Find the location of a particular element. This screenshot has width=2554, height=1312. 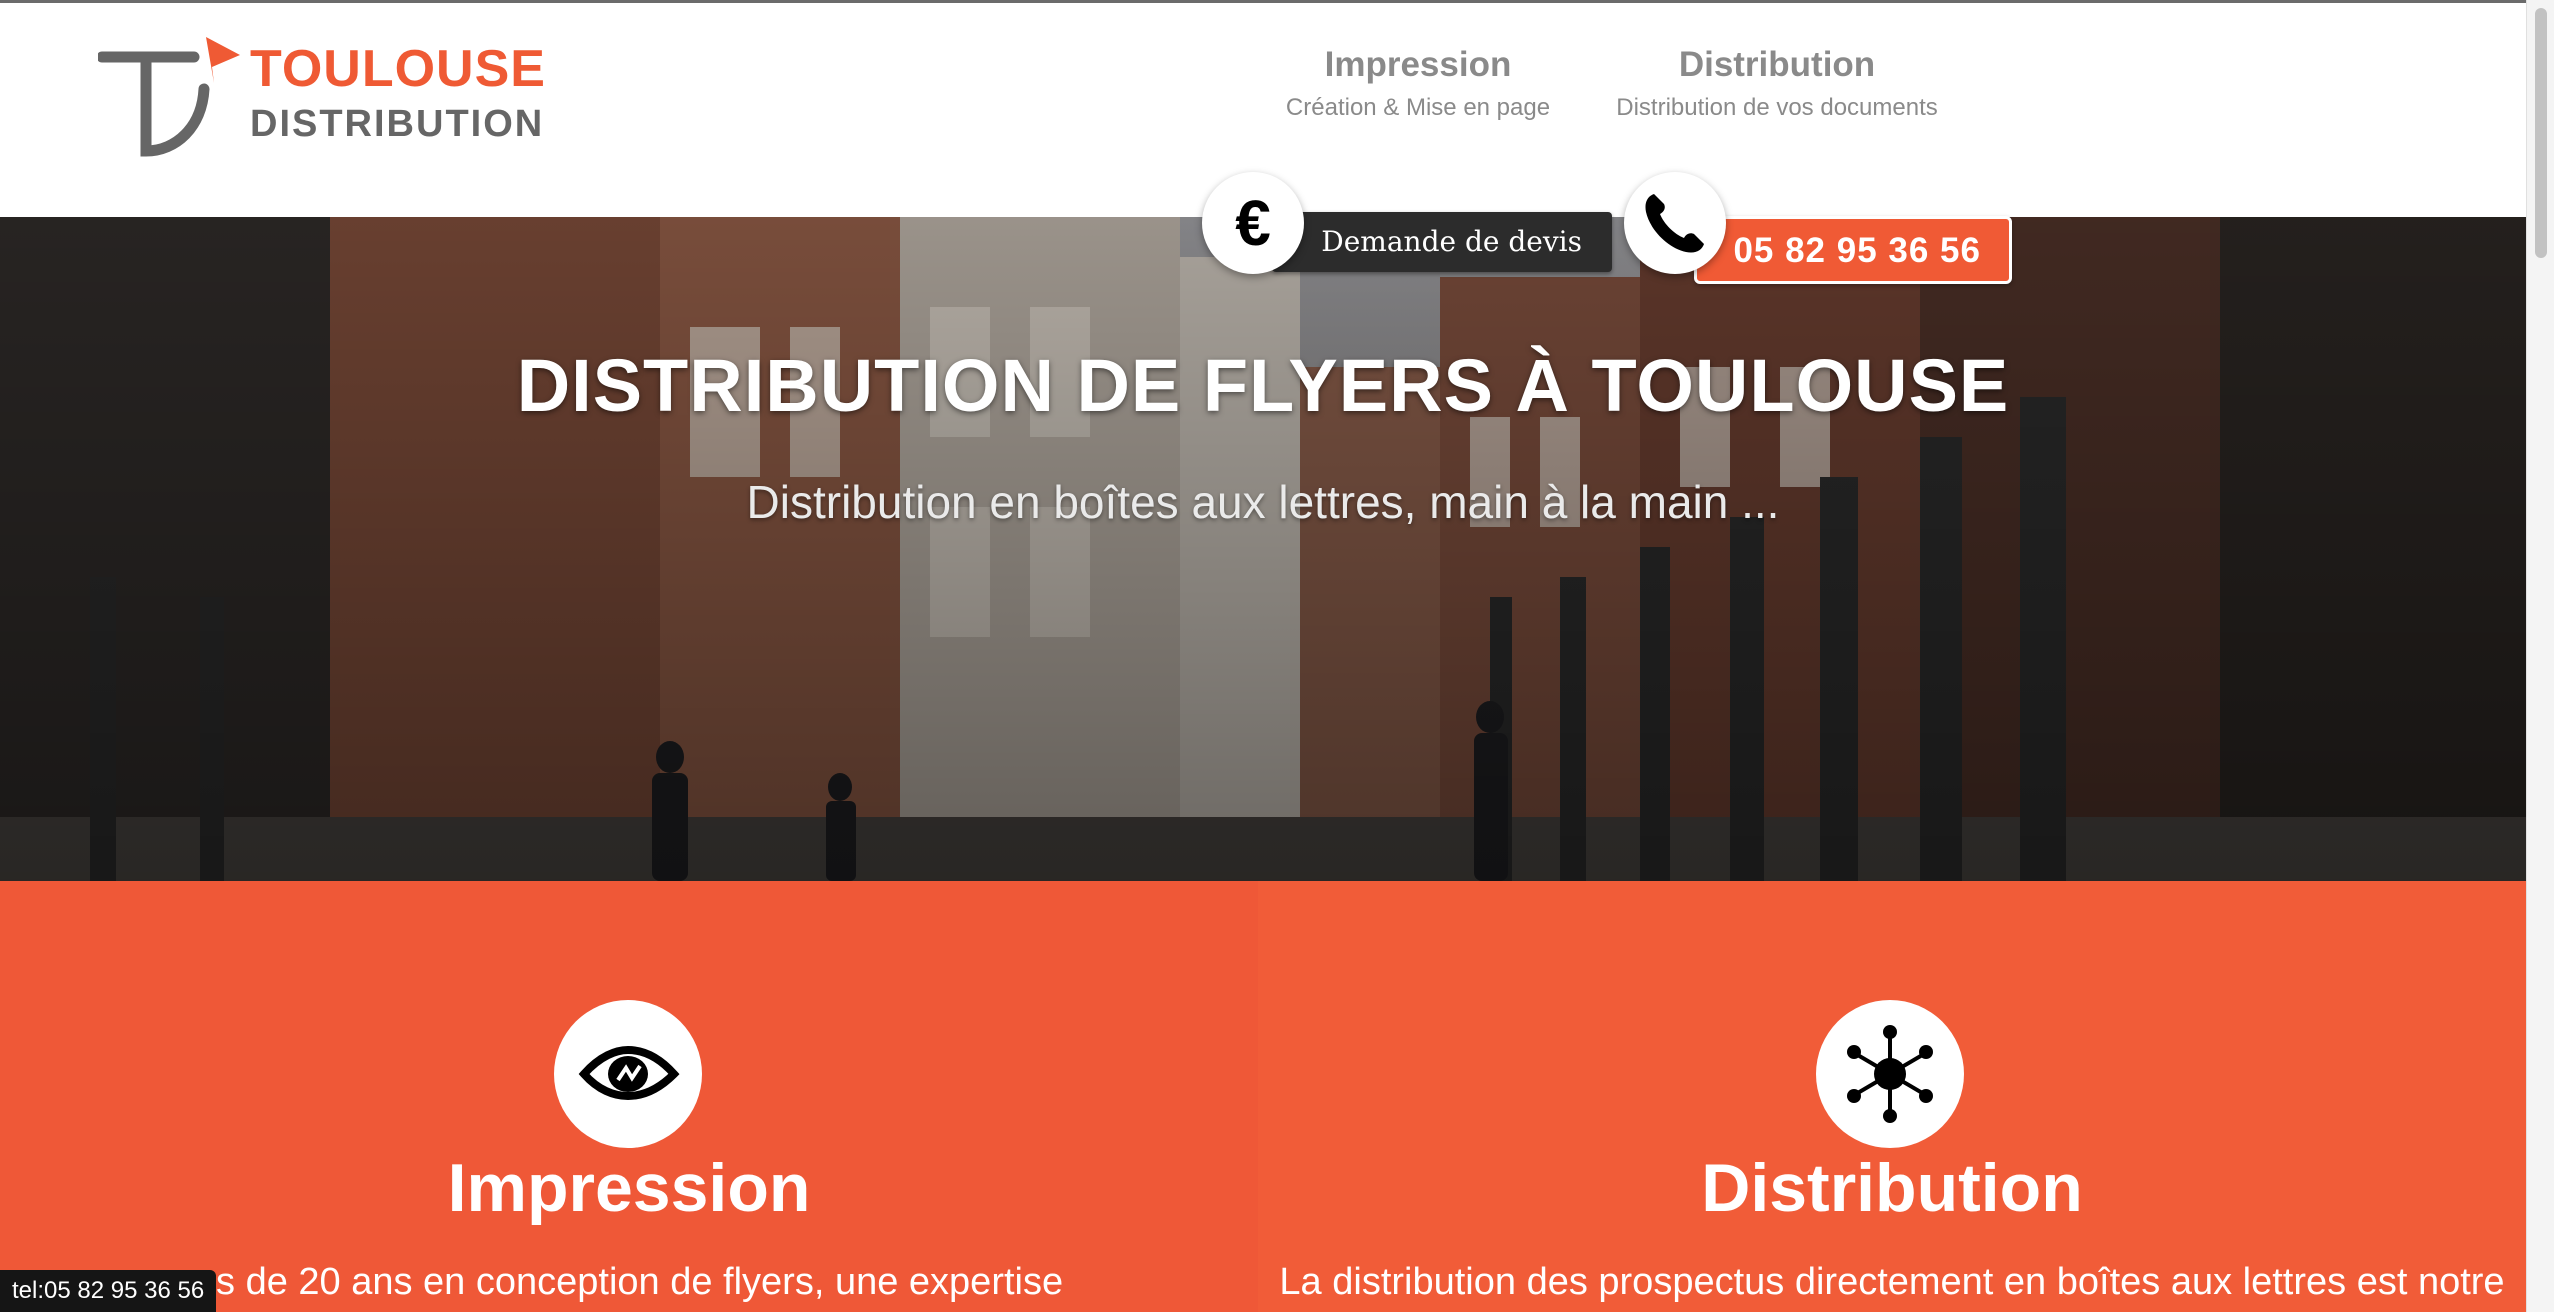

quote-request-label: Demande de devis is located at coordinates (1451, 241).